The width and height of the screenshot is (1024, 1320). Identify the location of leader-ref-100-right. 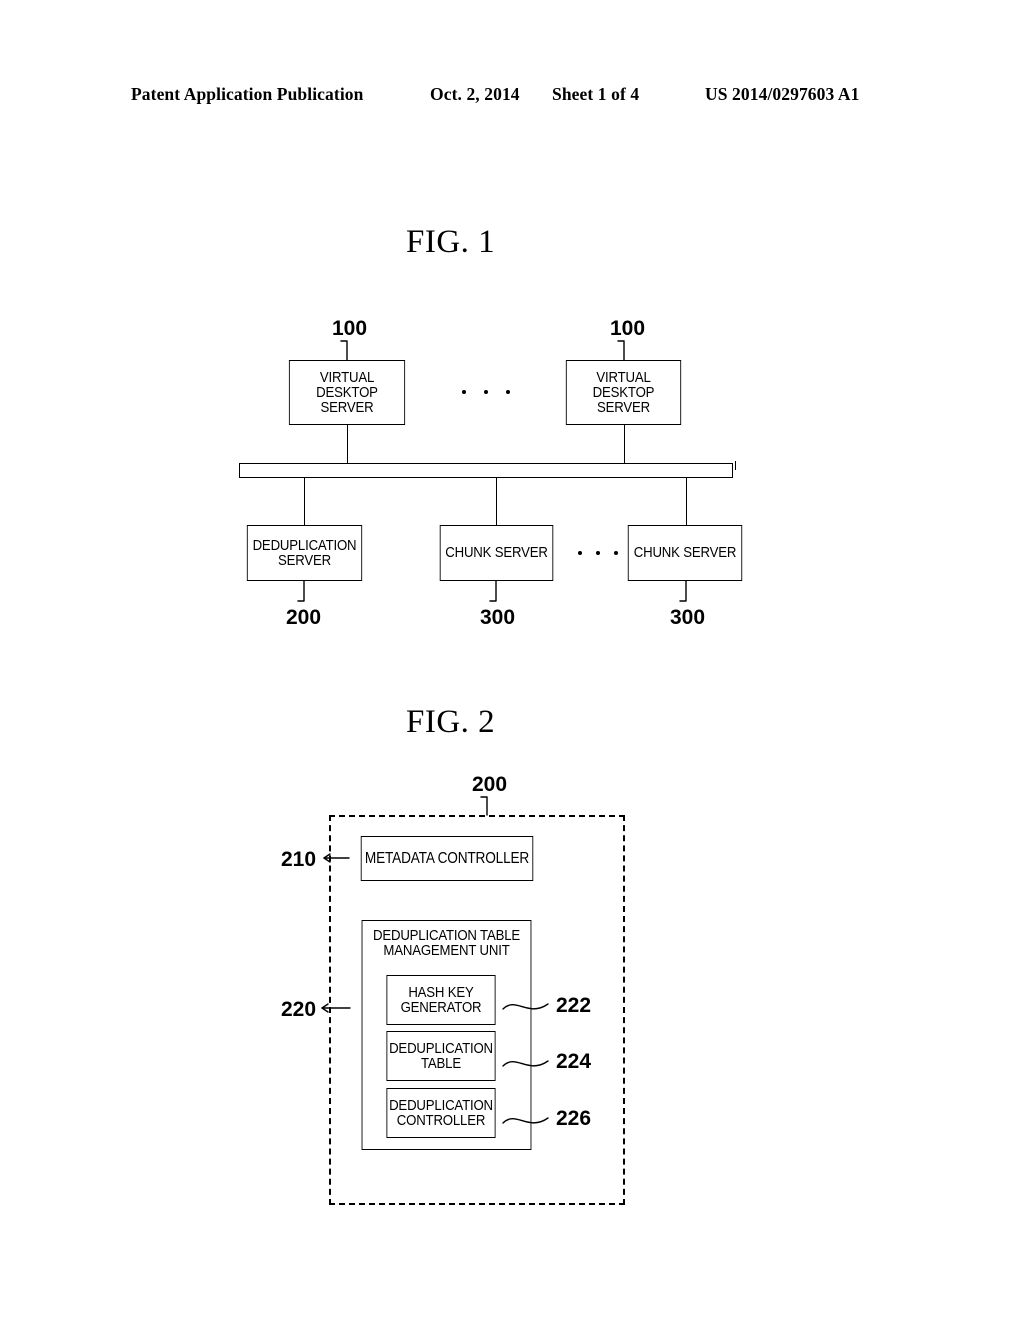
(621, 350).